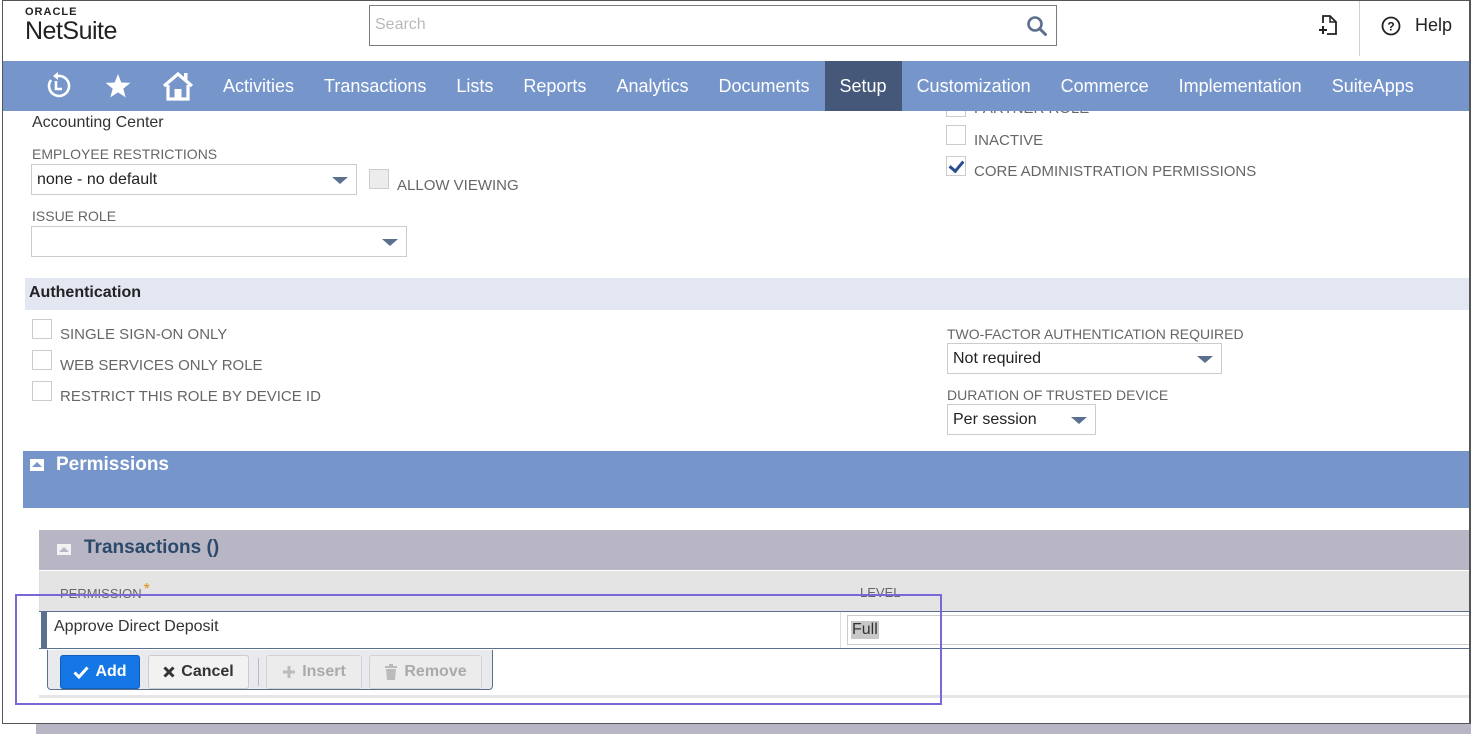 The image size is (1471, 734). What do you see at coordinates (1037, 26) in the screenshot?
I see `search-icon` at bounding box center [1037, 26].